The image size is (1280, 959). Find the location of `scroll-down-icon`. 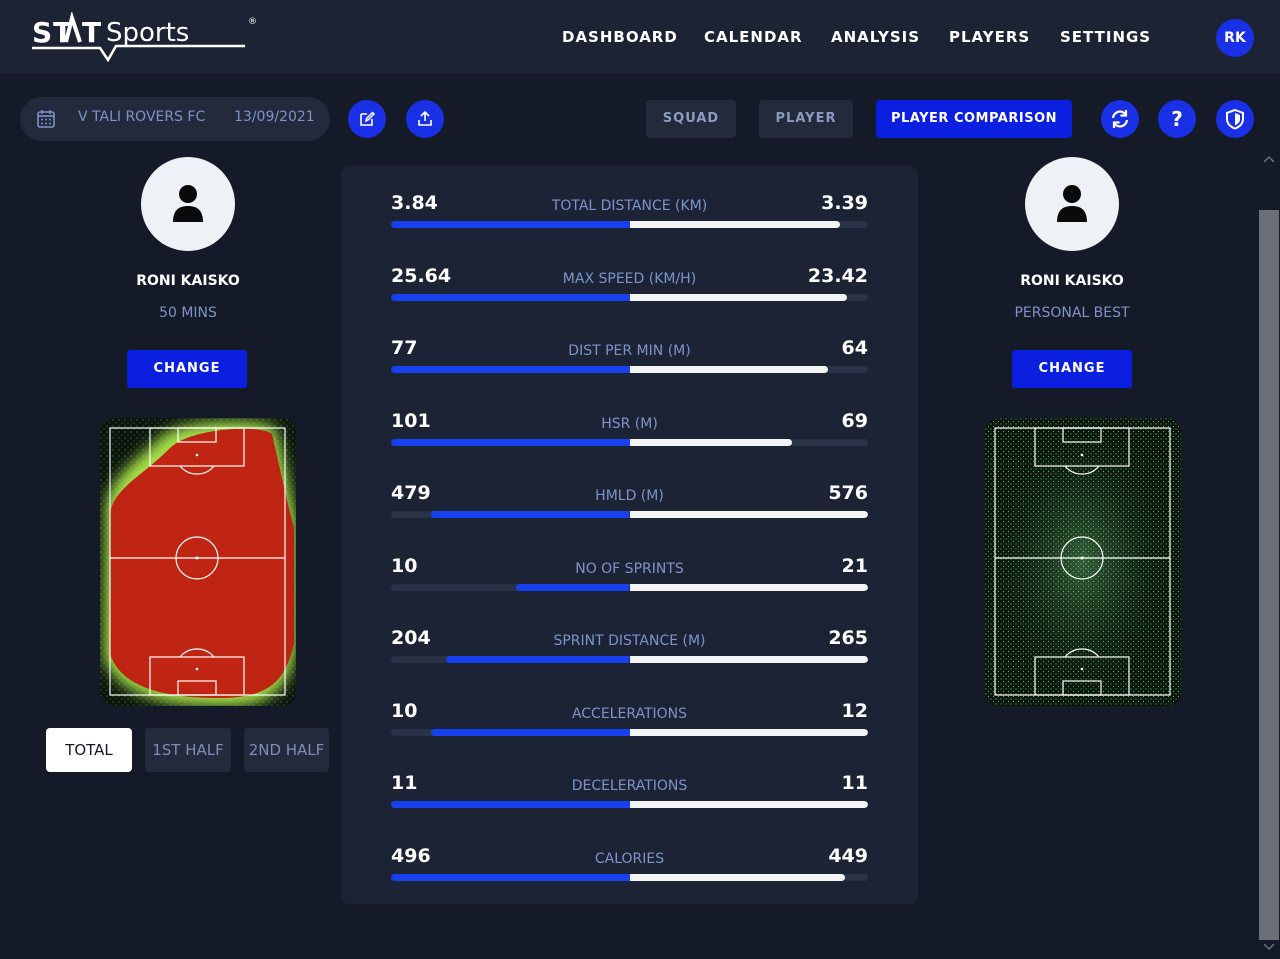

scroll-down-icon is located at coordinates (1269, 947).